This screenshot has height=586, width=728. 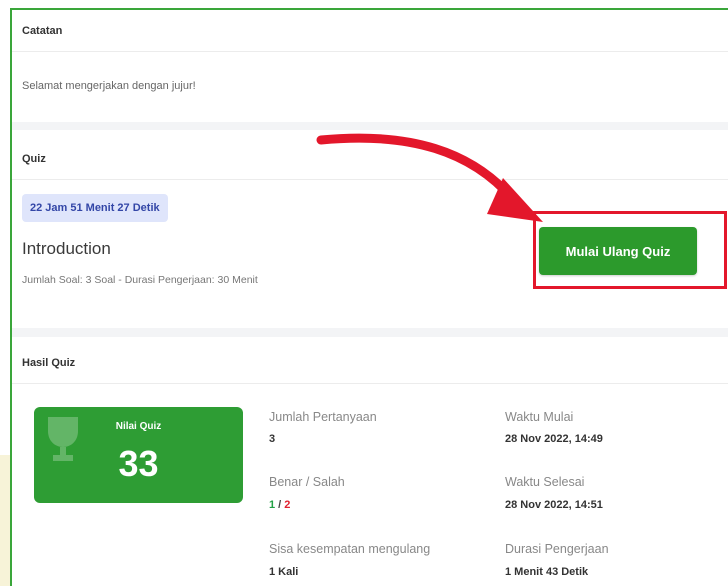 What do you see at coordinates (5, 520) in the screenshot?
I see `background-strip` at bounding box center [5, 520].